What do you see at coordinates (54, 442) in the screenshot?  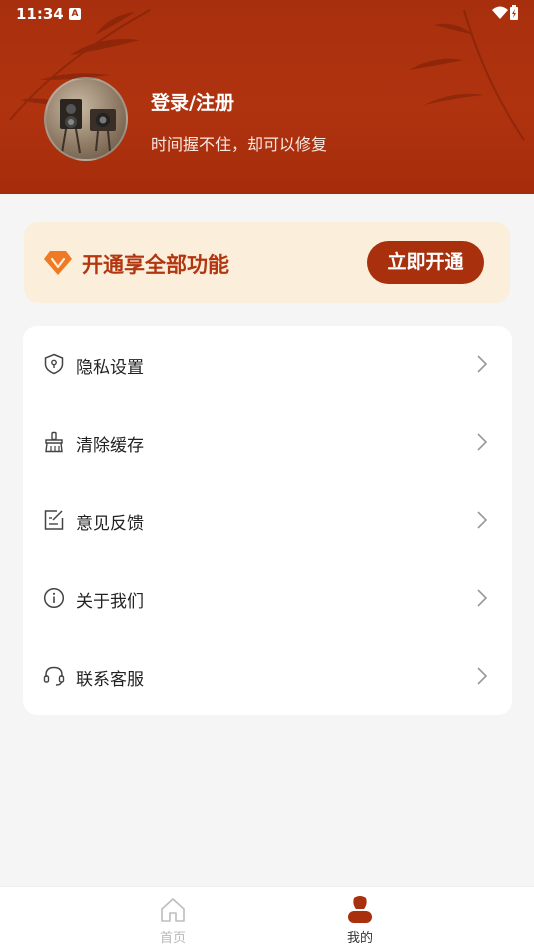 I see `broom-icon` at bounding box center [54, 442].